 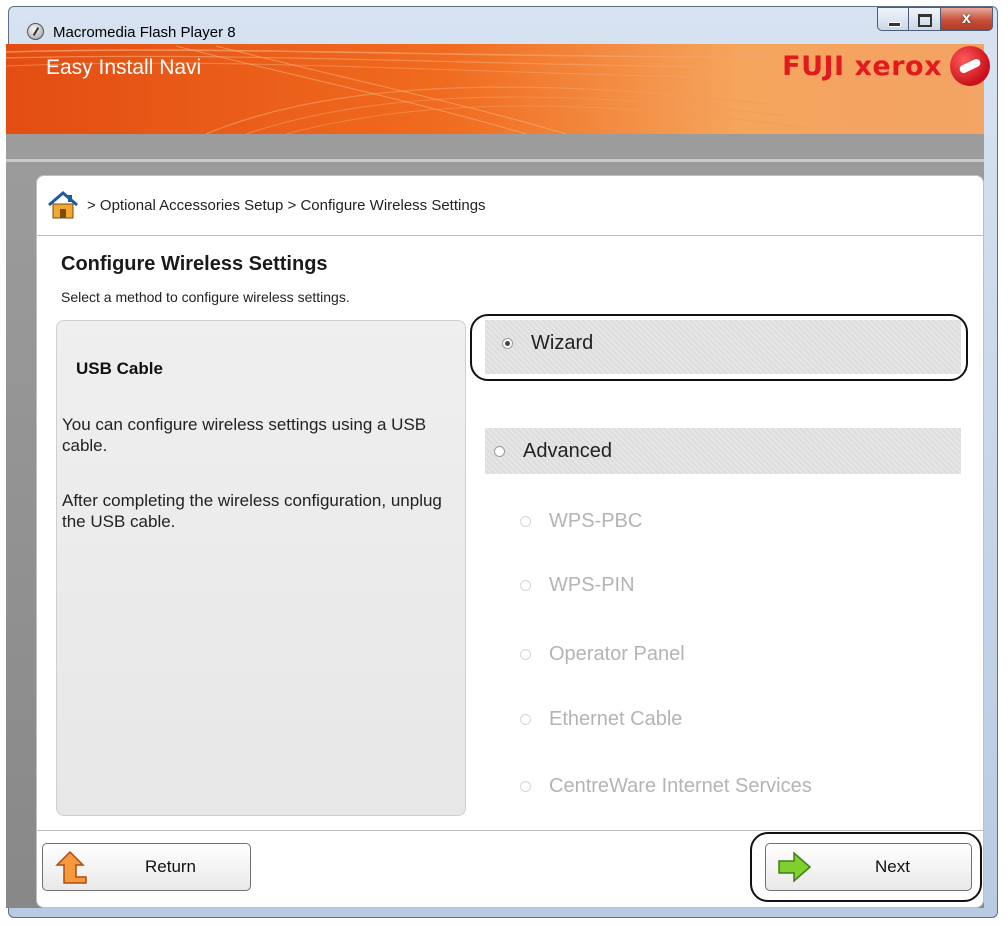 I want to click on header-divider, so click(x=510, y=235).